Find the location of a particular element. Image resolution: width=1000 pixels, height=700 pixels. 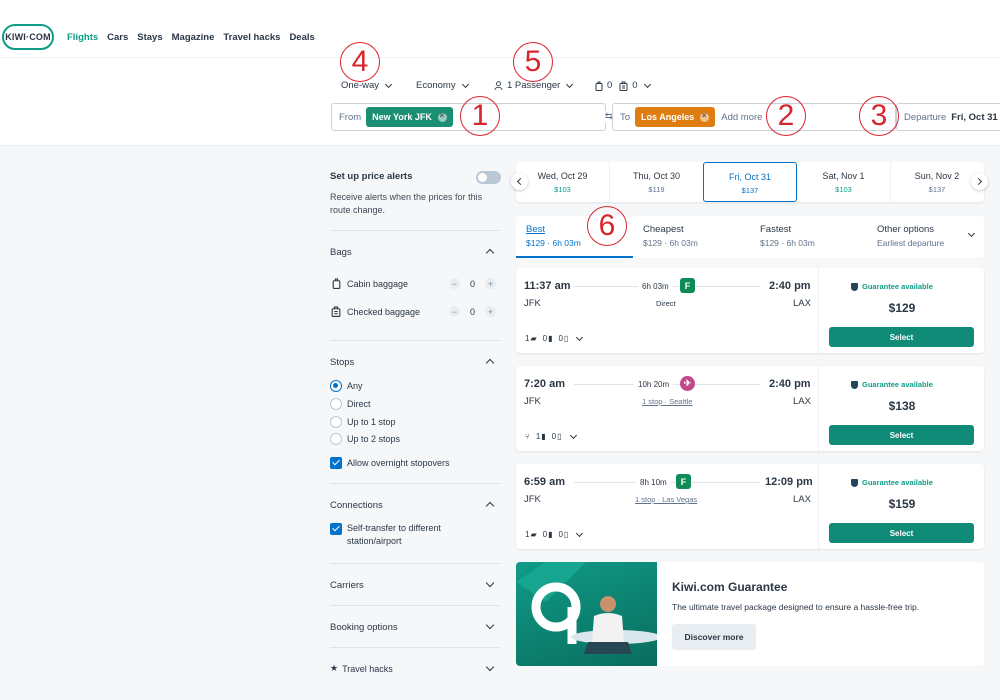

stops-option-1-stop: Up to 1 stop is located at coordinates (363, 422).